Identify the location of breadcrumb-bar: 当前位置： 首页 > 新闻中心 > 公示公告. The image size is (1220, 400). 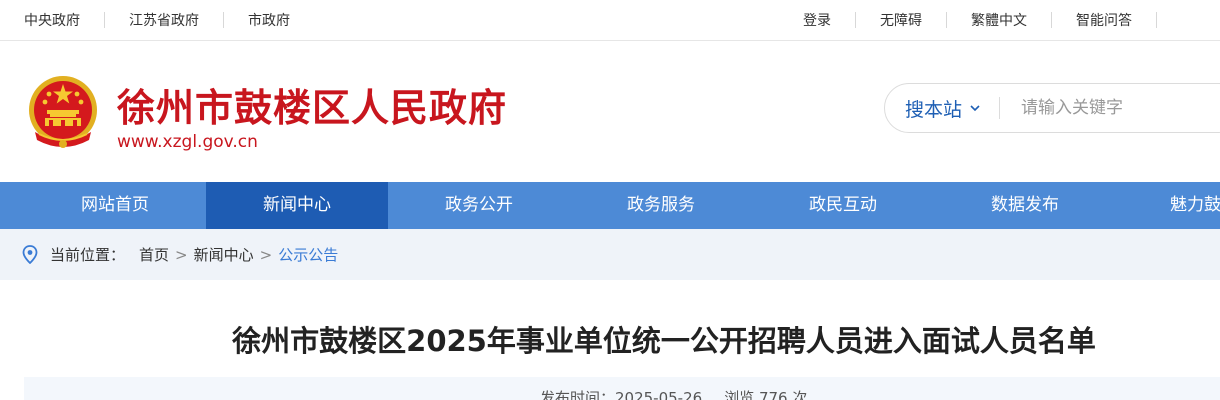
(610, 254).